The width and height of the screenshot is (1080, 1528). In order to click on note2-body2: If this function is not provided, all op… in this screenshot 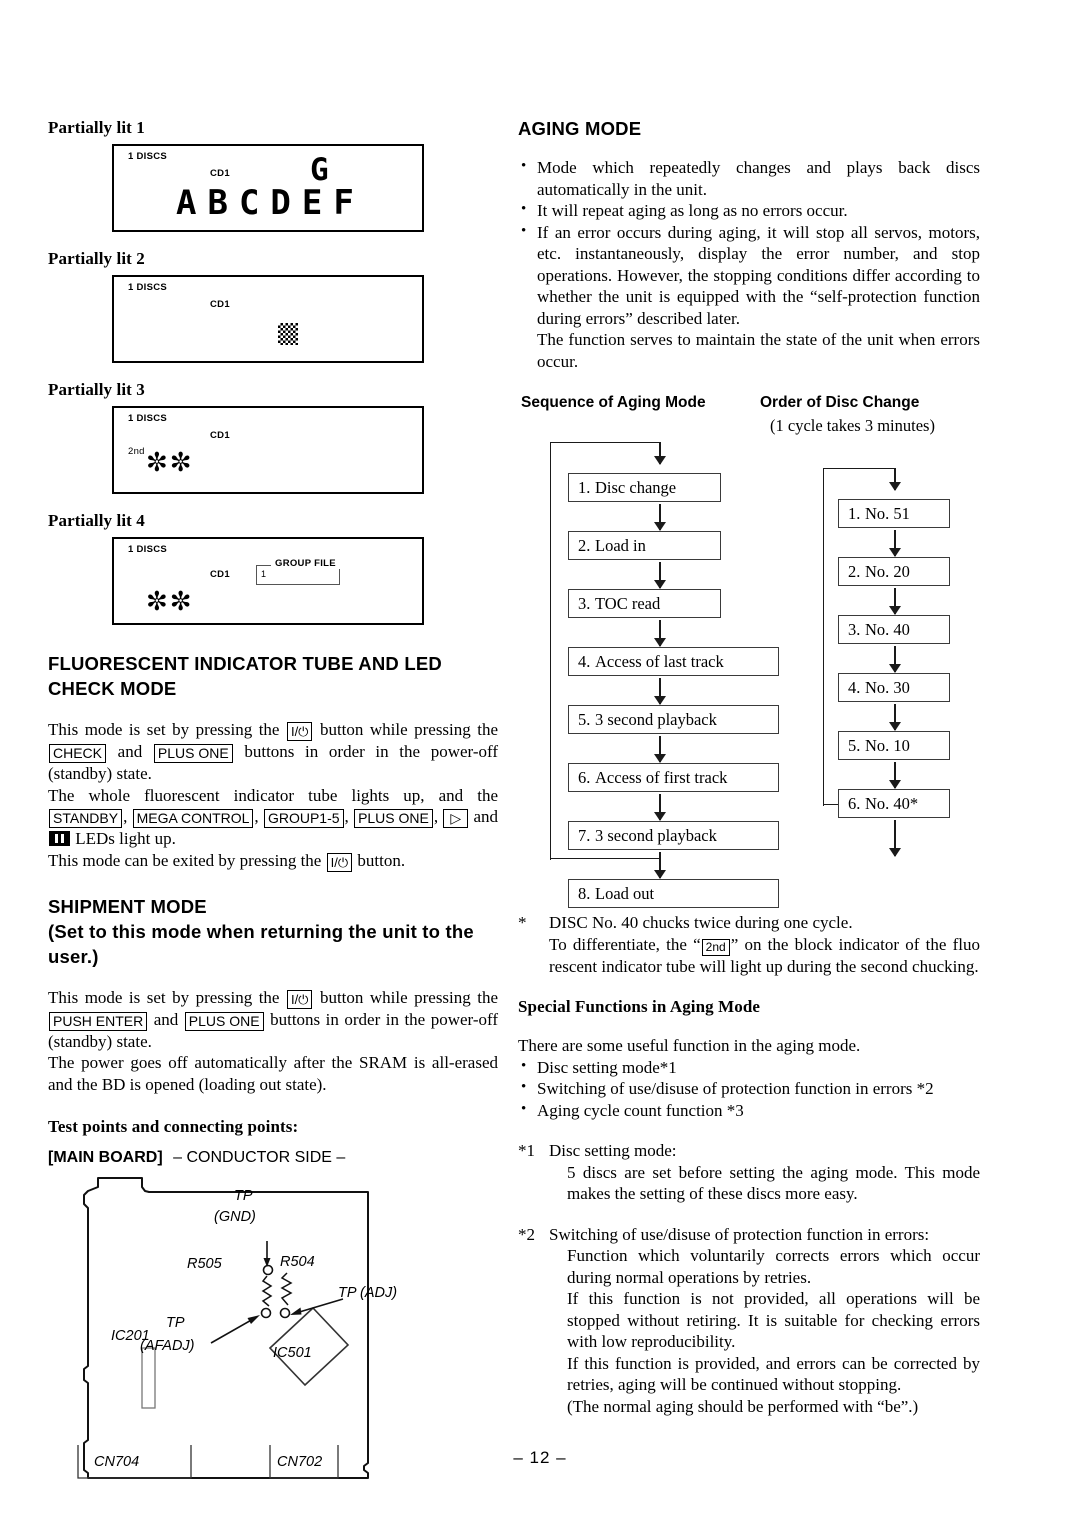, I will do `click(773, 1320)`.